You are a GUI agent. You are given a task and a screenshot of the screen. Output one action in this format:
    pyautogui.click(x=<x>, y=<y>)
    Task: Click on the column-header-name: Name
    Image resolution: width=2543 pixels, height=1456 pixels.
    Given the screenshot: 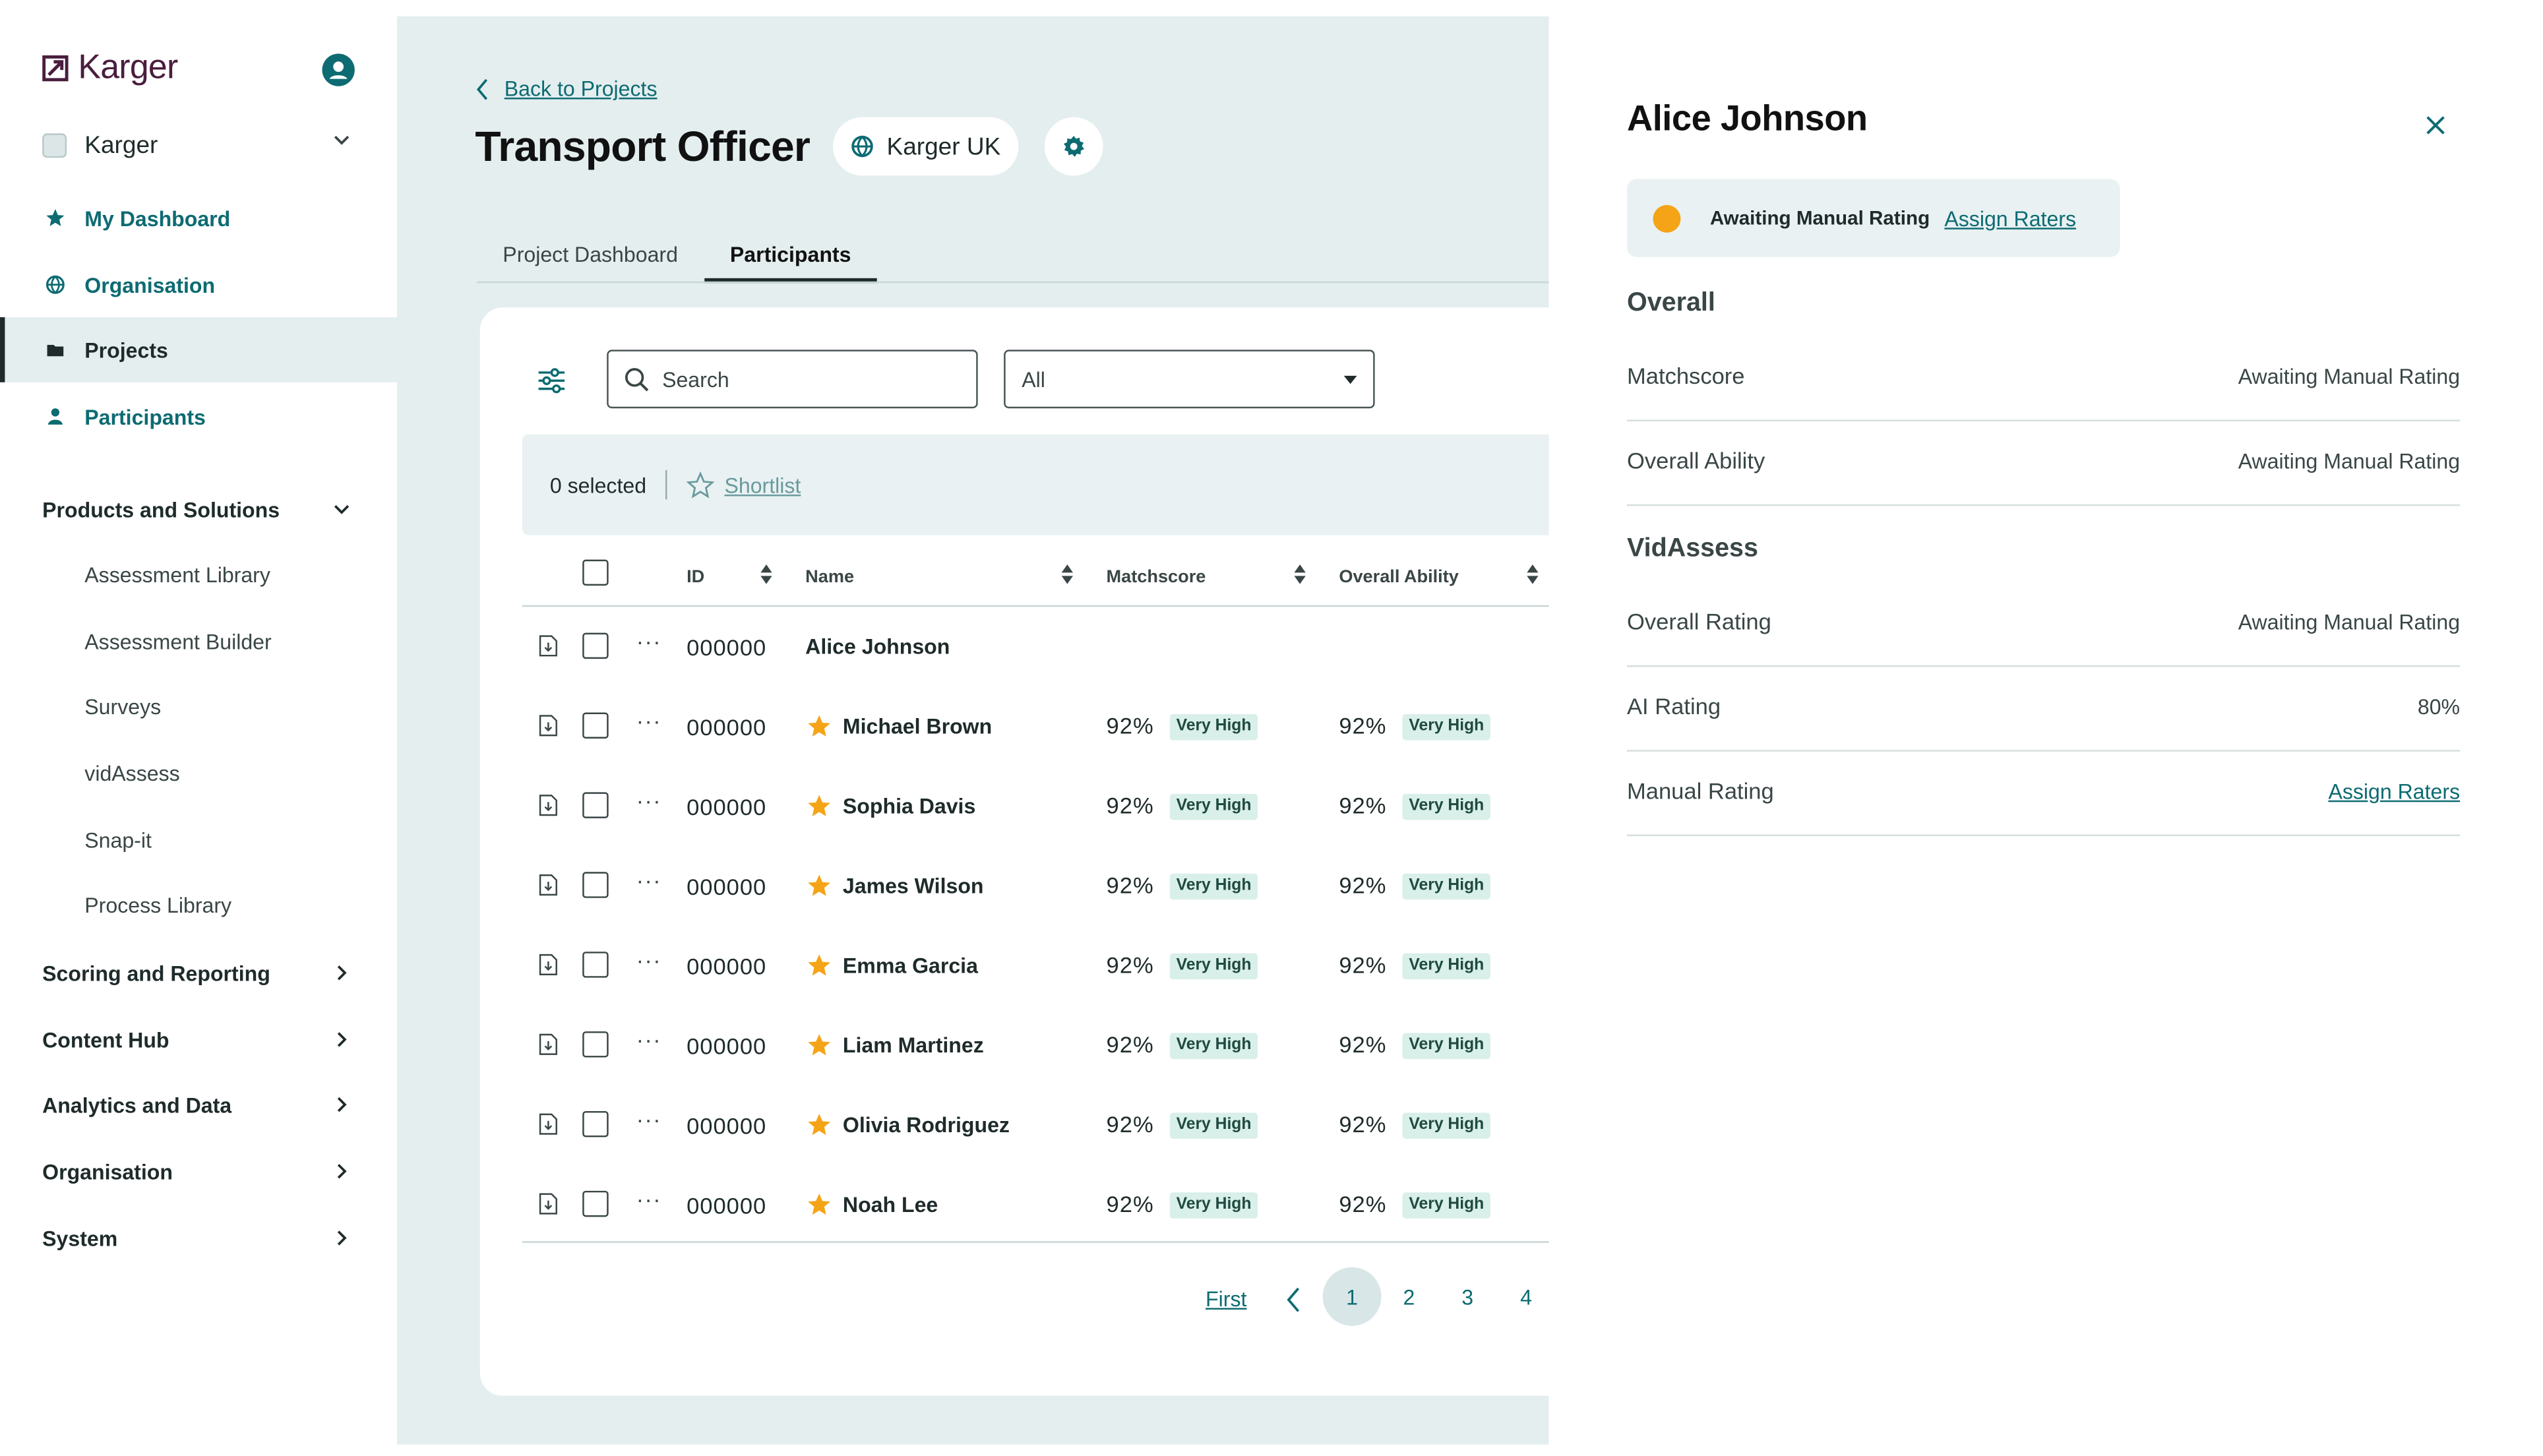 What is the action you would take?
    pyautogui.click(x=829, y=578)
    